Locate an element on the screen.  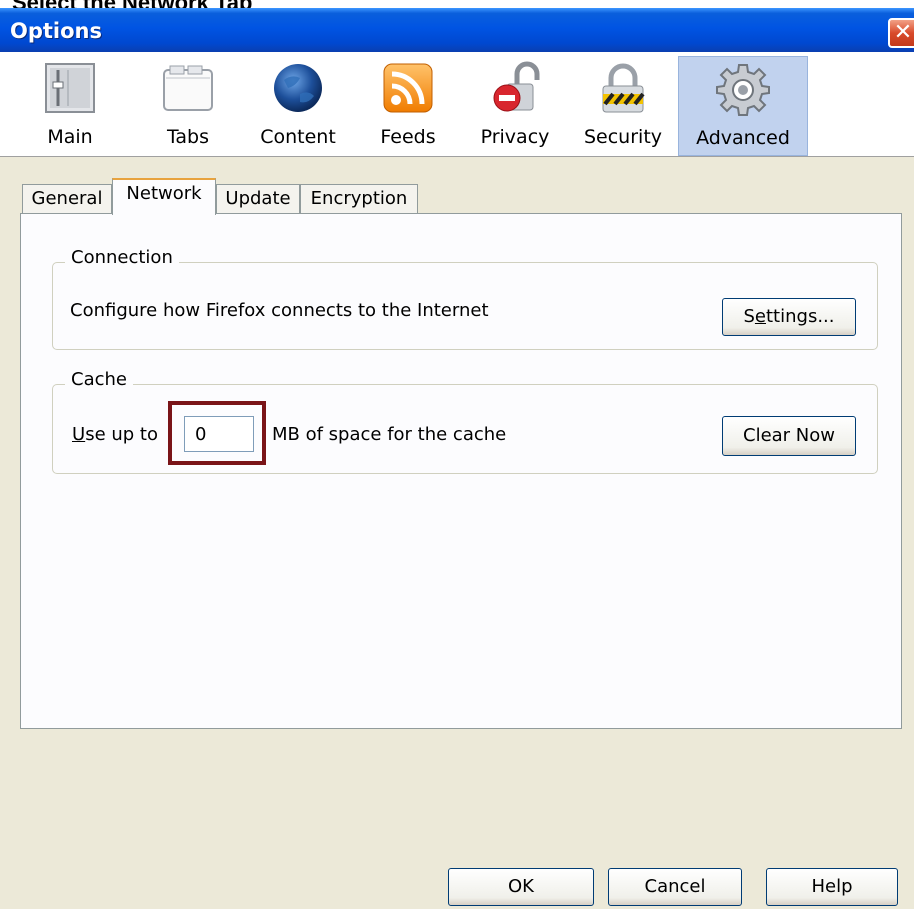
tab-general: General is located at coordinates (67, 199).